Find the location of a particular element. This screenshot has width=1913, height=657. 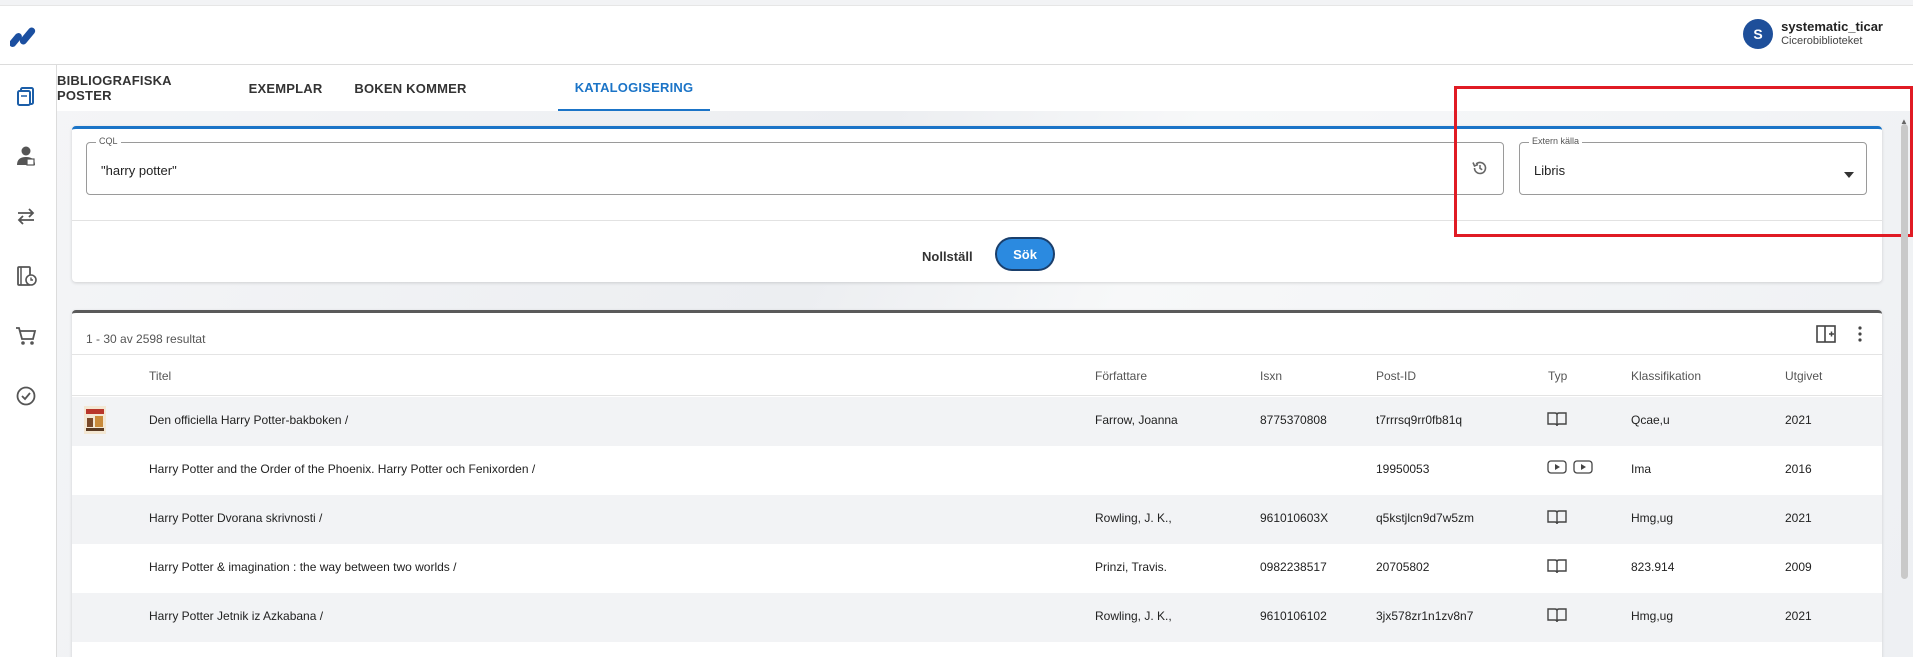

cell-classification: Ima is located at coordinates (1641, 469).